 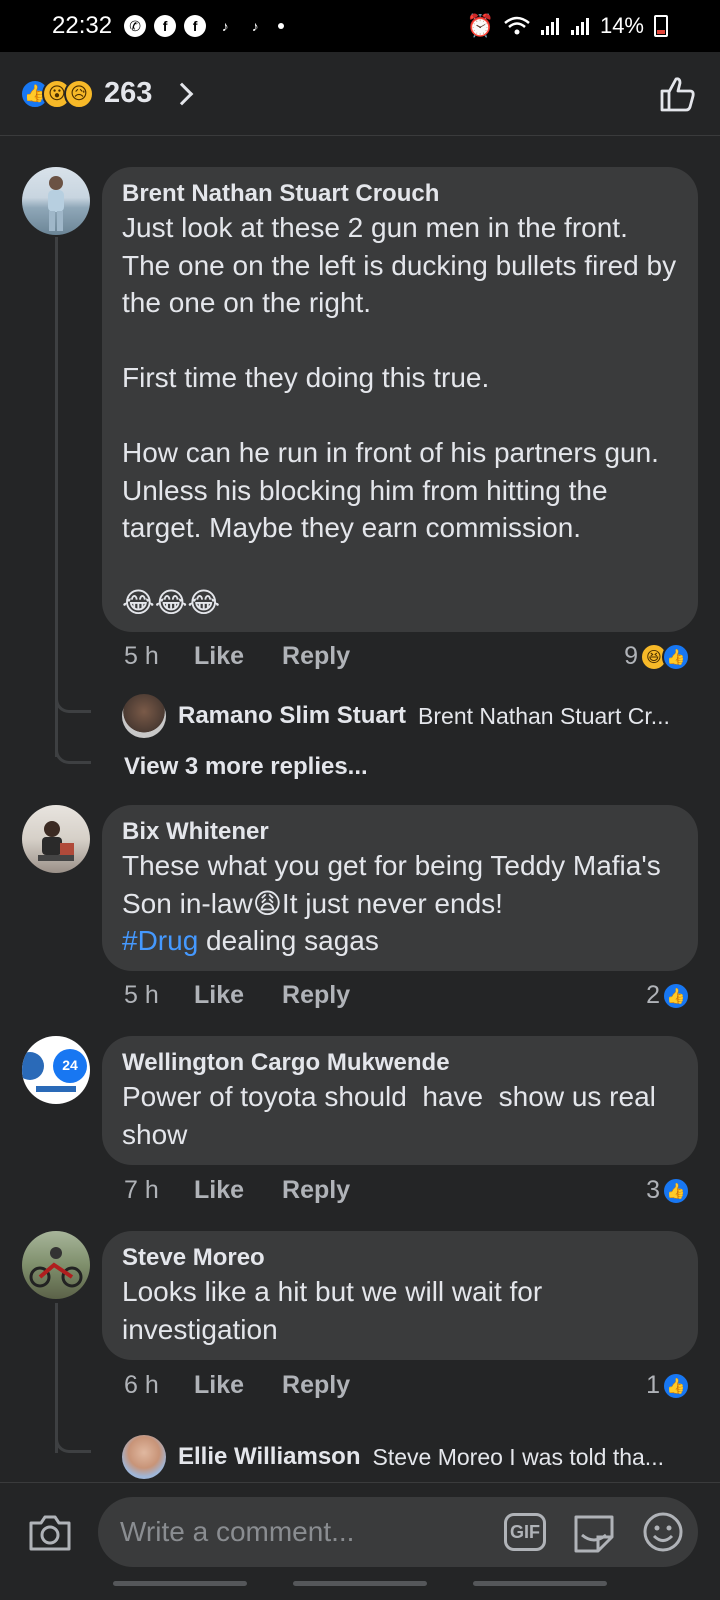 What do you see at coordinates (360, 1541) in the screenshot?
I see `comment-composer: GIF` at bounding box center [360, 1541].